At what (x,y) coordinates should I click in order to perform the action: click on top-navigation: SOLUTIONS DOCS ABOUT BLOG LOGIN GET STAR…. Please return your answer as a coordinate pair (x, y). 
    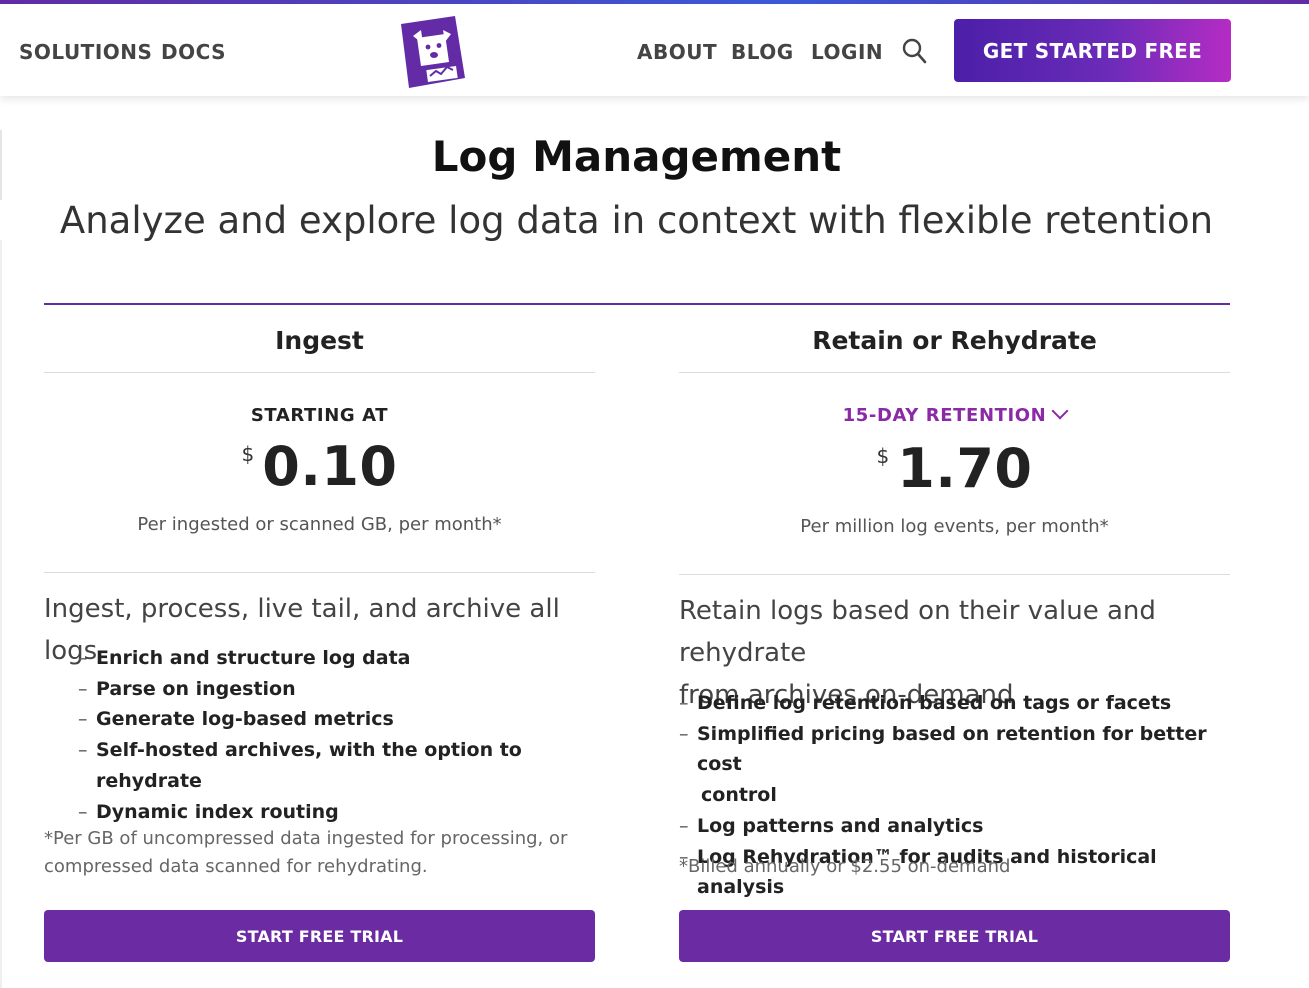
    Looking at the image, I should click on (654, 50).